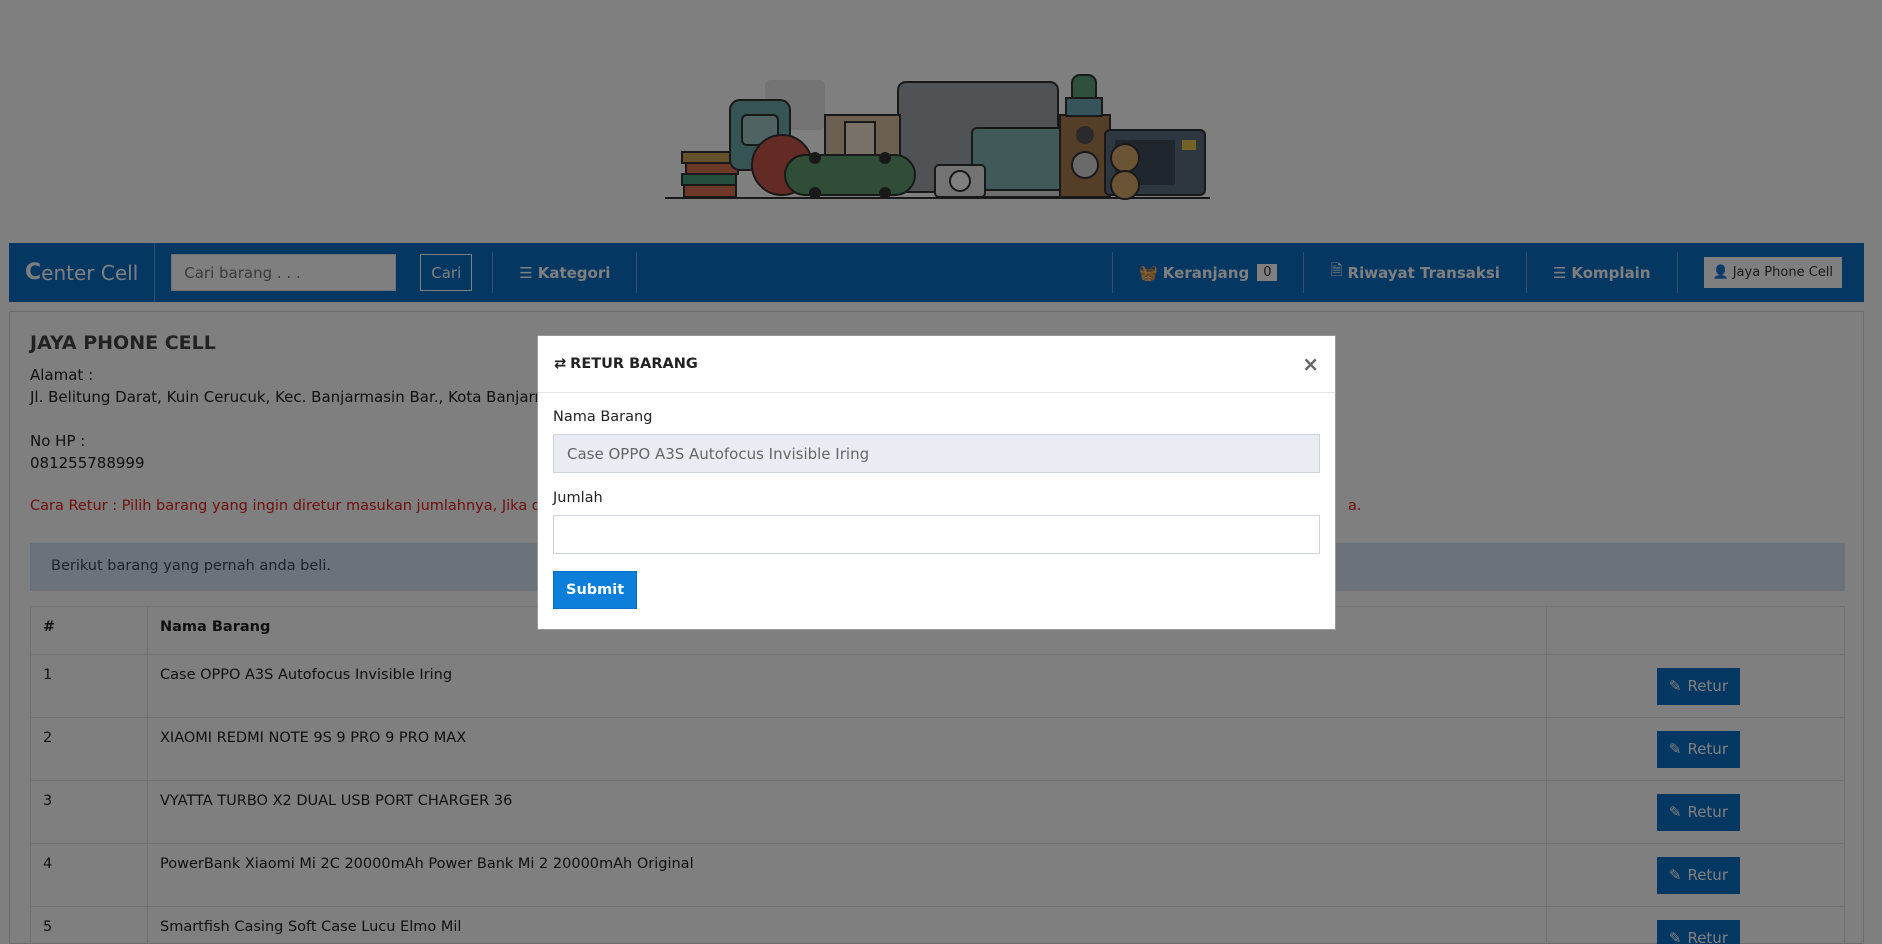 This screenshot has width=1882, height=944. I want to click on close-icon: ×, so click(1310, 364).